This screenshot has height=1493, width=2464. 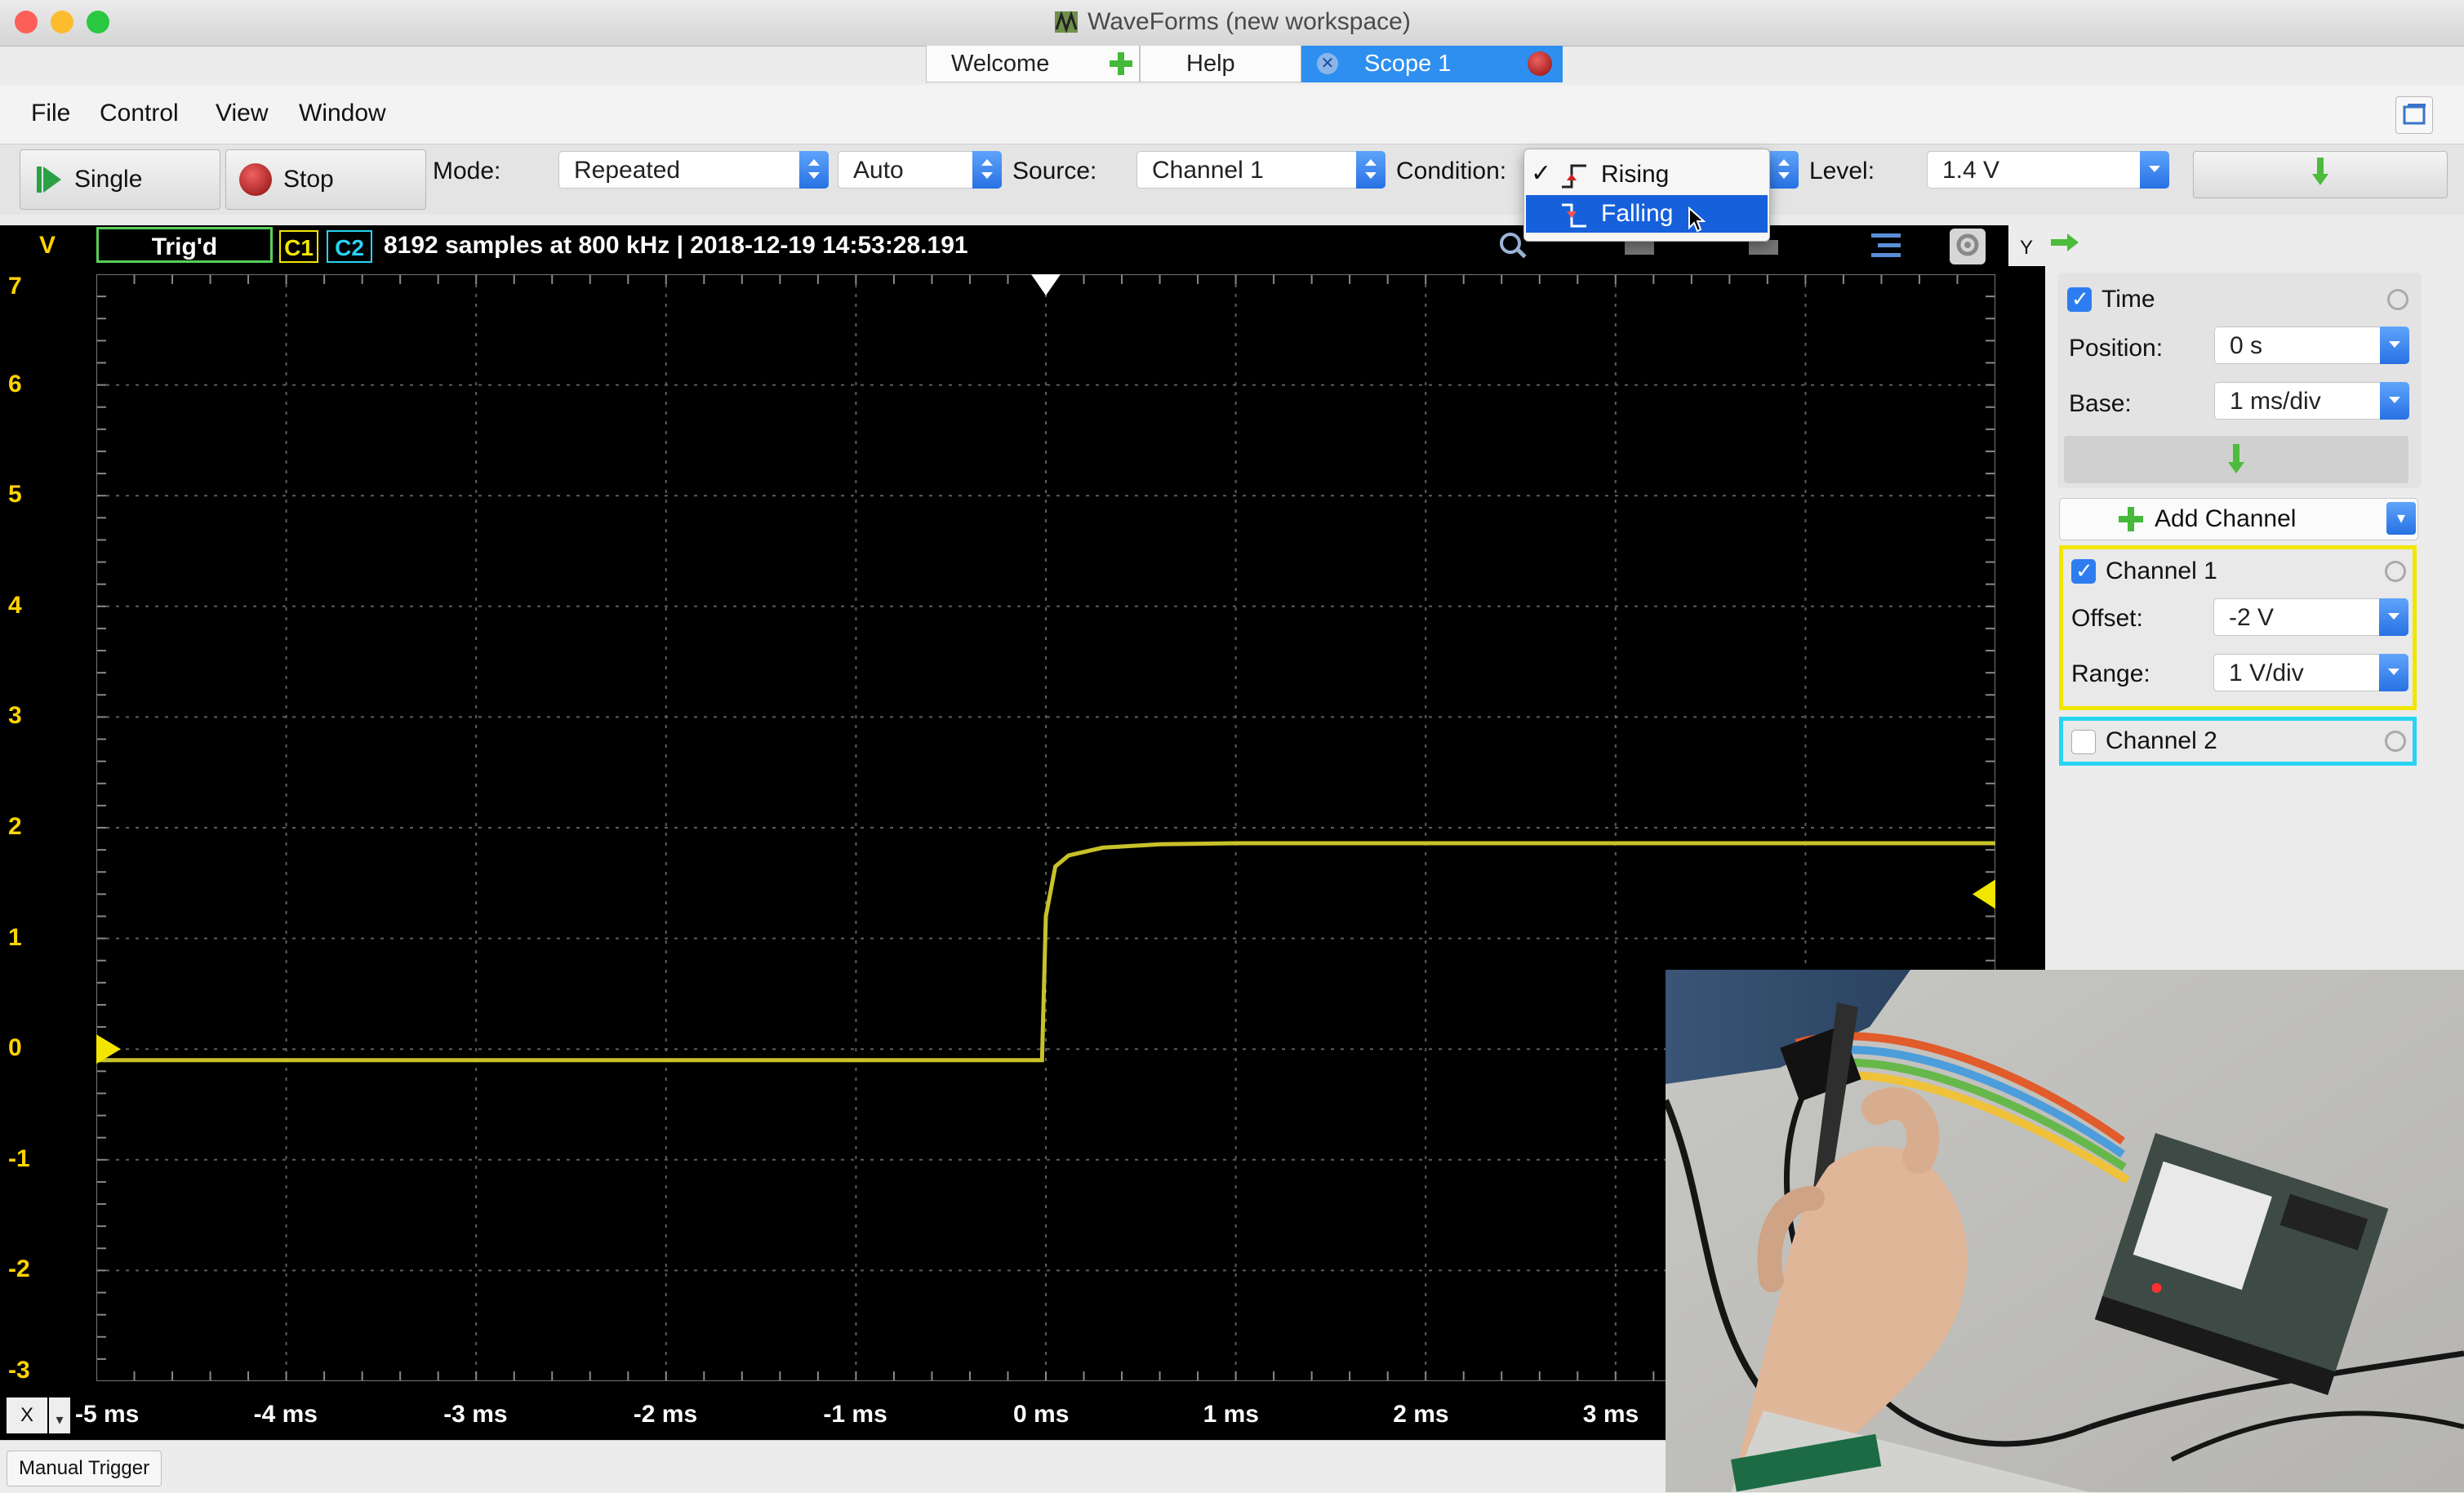 I want to click on condition-label: Condition:, so click(x=1452, y=171).